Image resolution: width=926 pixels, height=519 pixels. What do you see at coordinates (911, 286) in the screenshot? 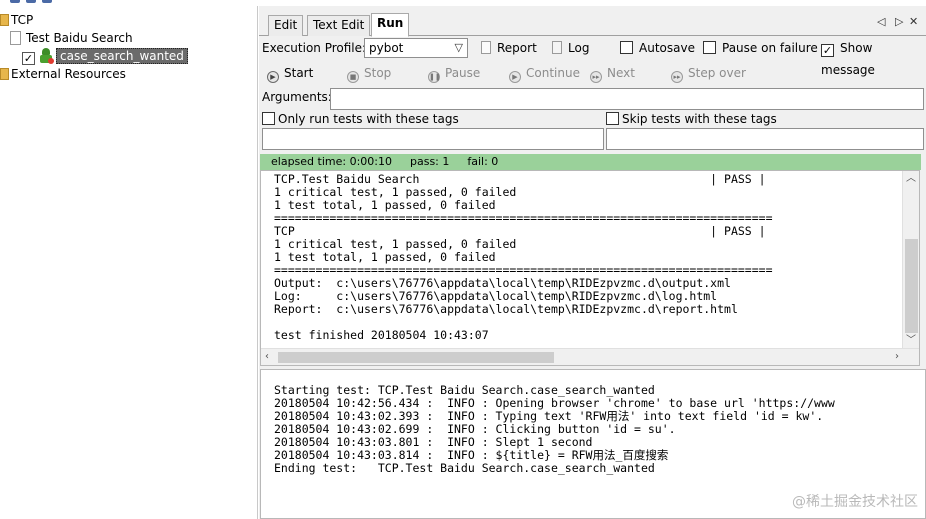
I see `vertical-scroll-thumb` at bounding box center [911, 286].